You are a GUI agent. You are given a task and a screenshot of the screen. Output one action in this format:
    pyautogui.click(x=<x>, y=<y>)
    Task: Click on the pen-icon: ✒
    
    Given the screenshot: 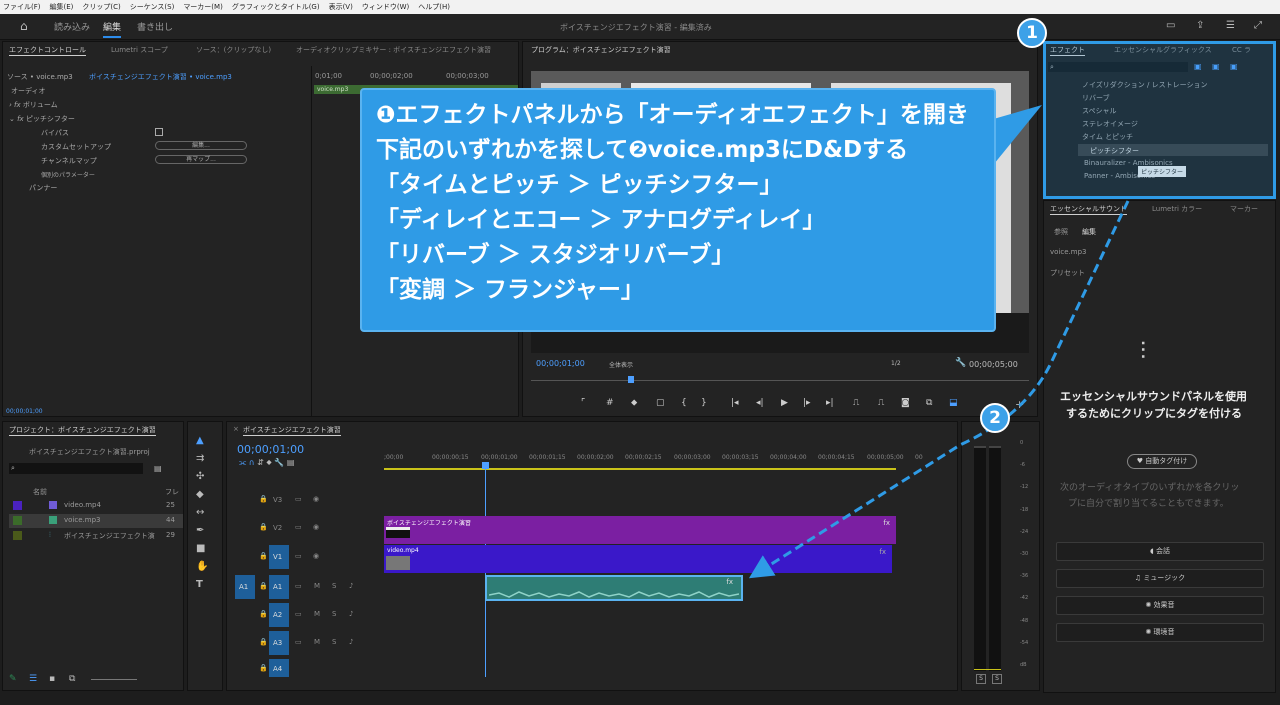 What is the action you would take?
    pyautogui.click(x=200, y=531)
    